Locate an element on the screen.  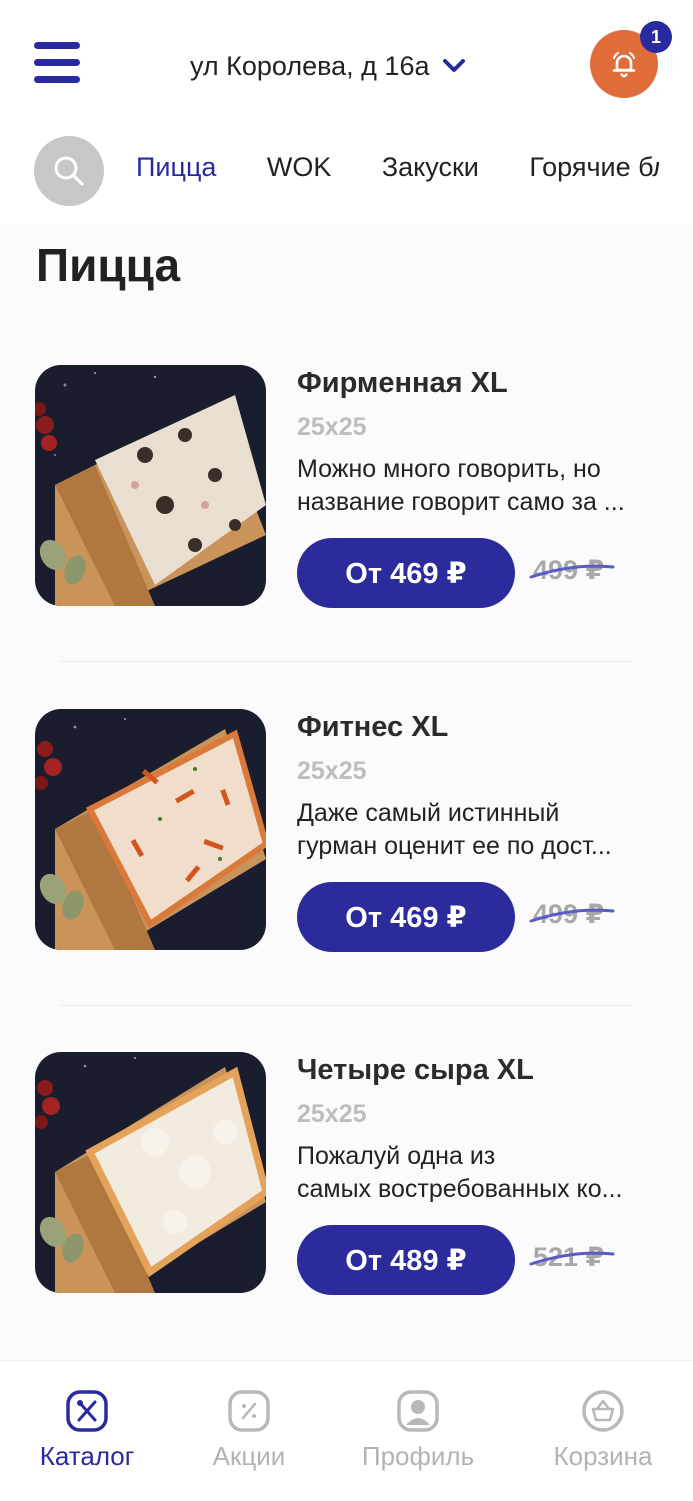
nav-label: Каталог is located at coordinates (87, 1456).